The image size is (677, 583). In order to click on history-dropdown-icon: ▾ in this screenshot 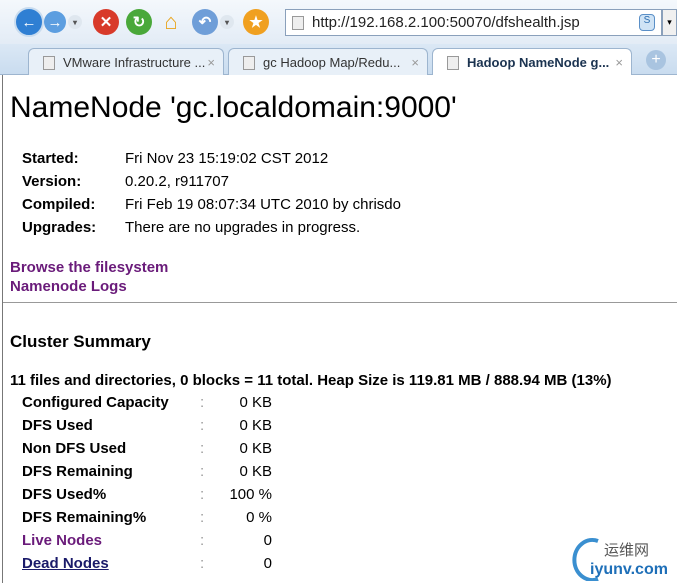, I will do `click(75, 22)`.